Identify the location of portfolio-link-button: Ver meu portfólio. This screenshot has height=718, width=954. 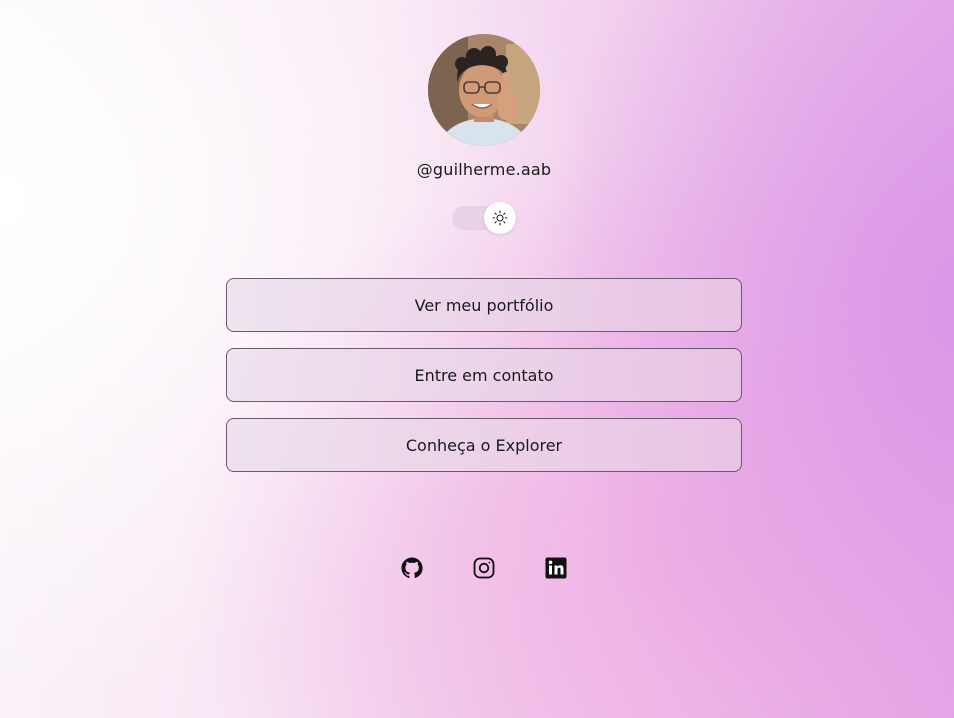
(484, 305).